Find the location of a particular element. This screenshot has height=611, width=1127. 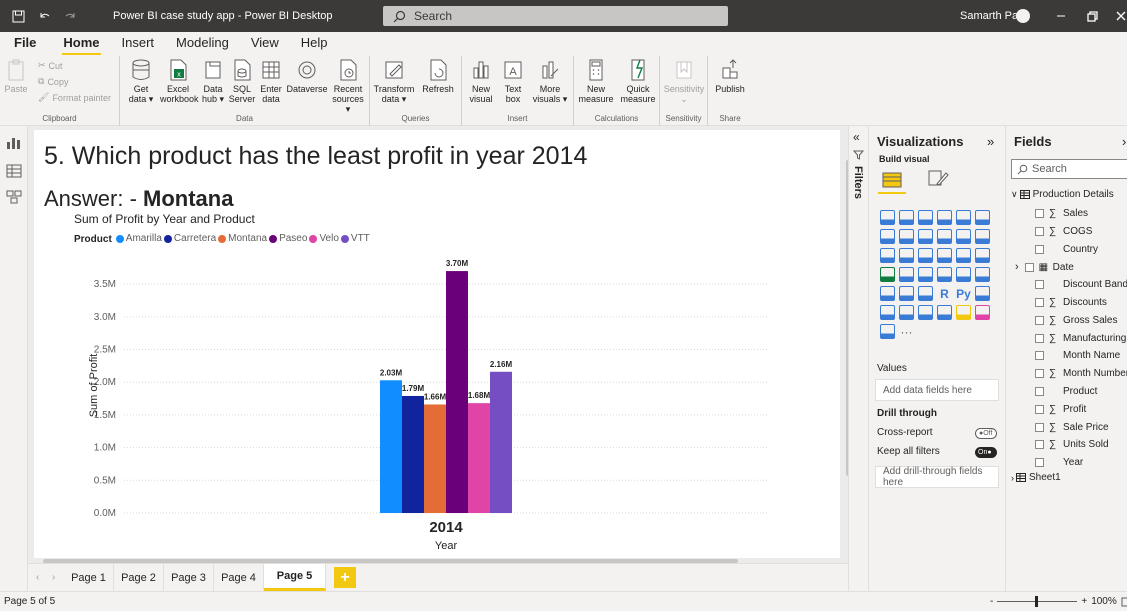

save-icon is located at coordinates (18, 16).